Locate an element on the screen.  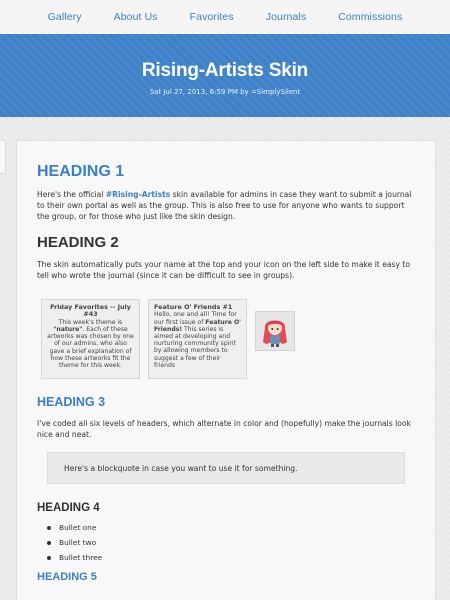
list-item: Bullet two is located at coordinates (231, 542).